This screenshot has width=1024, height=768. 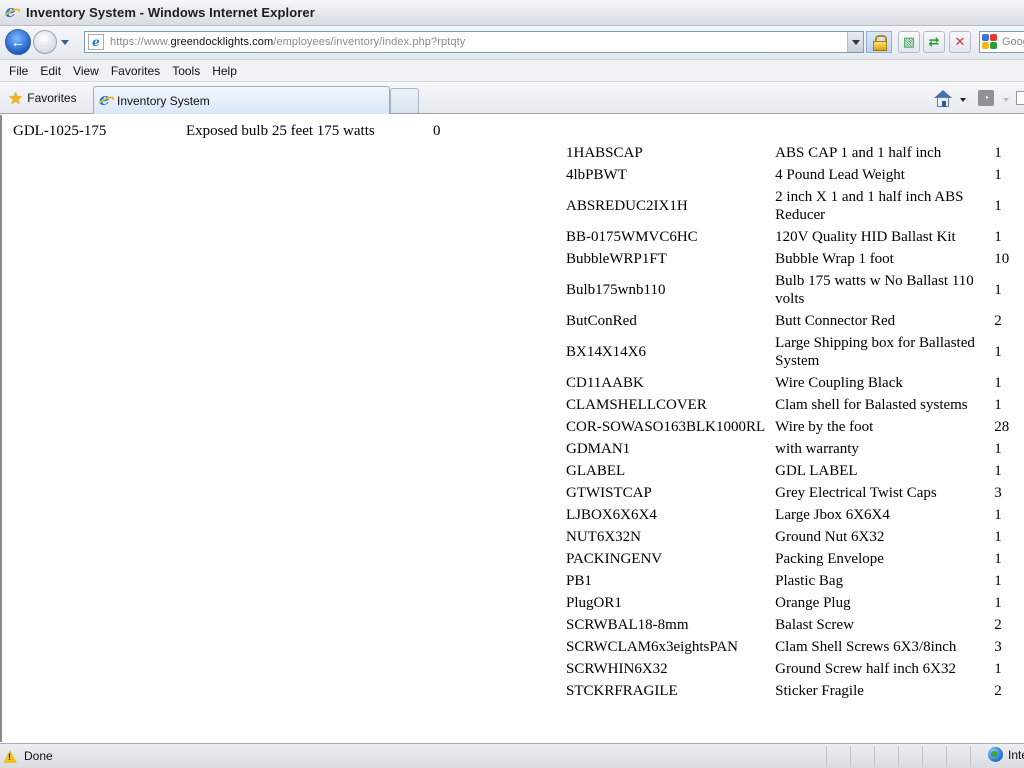 I want to click on rss-feed-icon: ◔, so click(x=986, y=98).